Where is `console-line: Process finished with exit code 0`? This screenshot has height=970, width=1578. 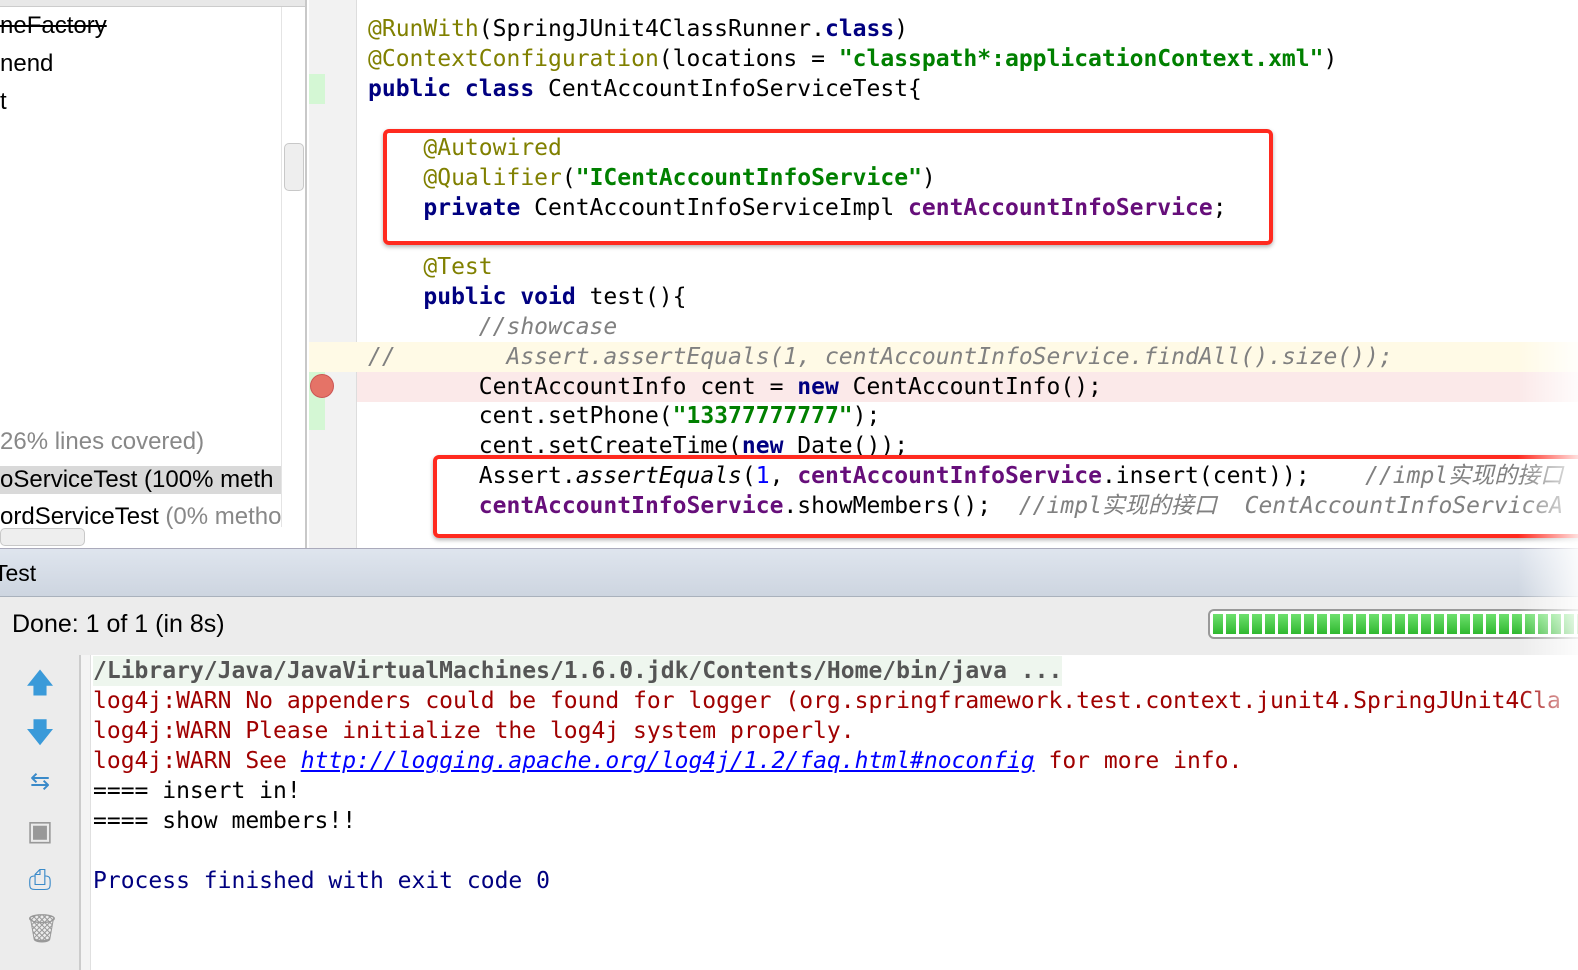 console-line: Process finished with exit code 0 is located at coordinates (321, 881).